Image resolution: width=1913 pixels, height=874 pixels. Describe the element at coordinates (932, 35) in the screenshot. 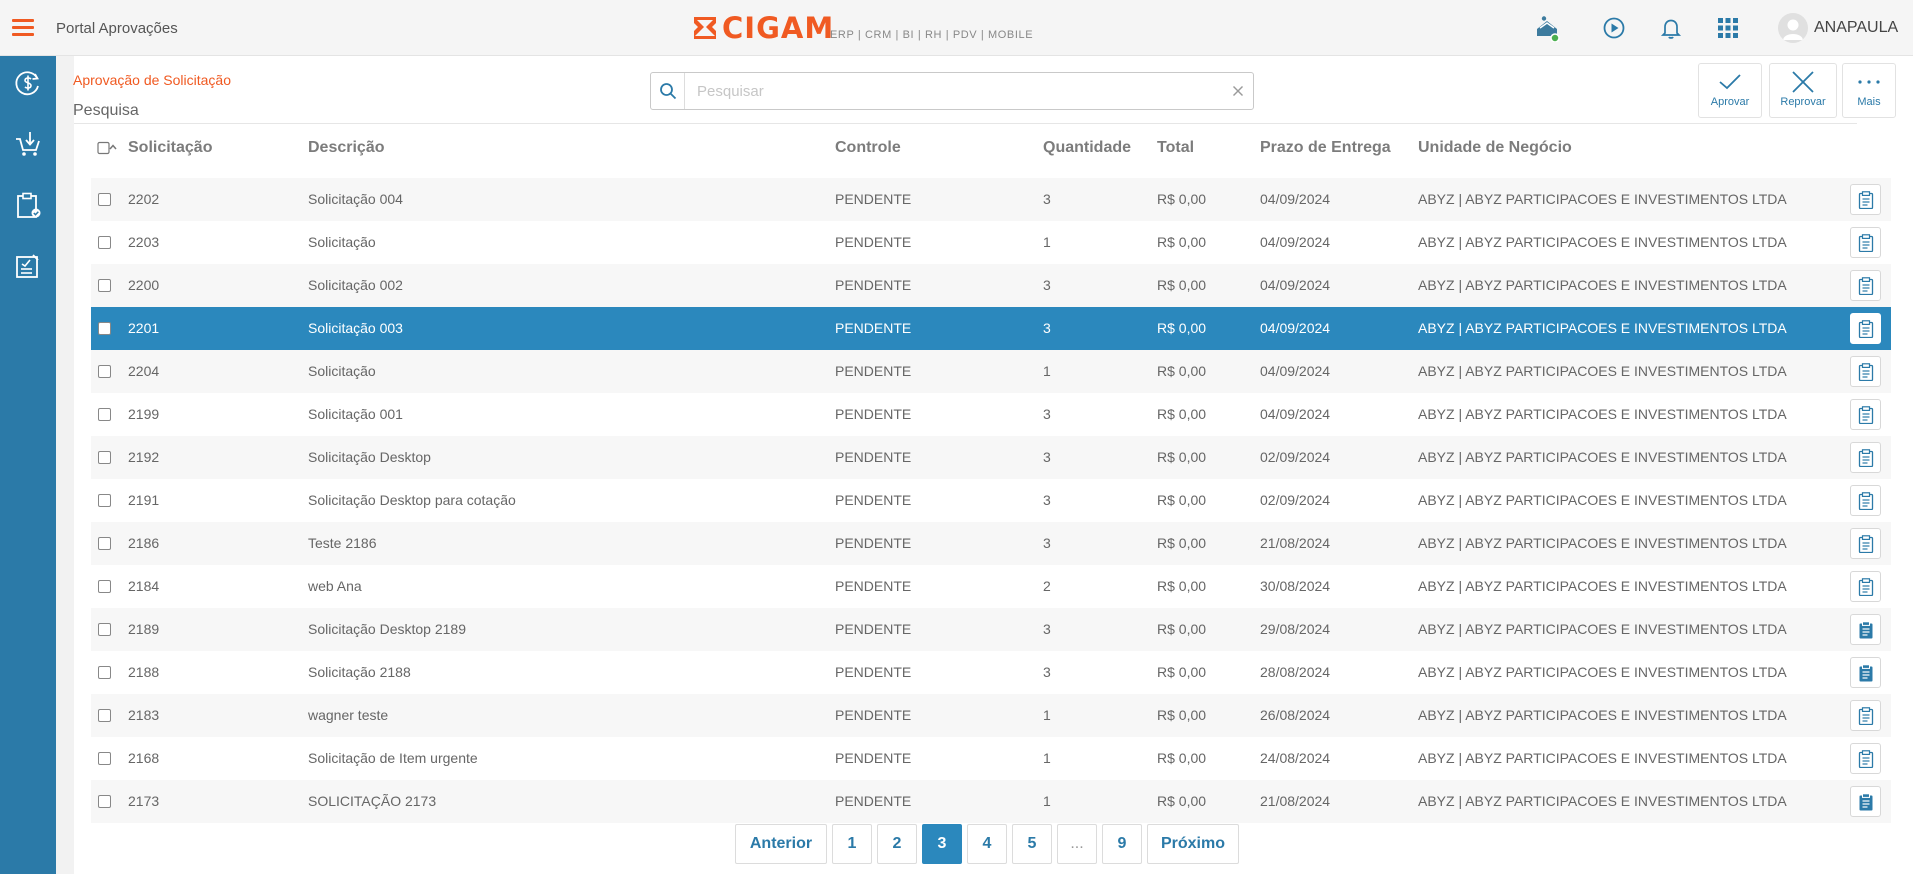

I see `logo-subtitle: ERP | CRM | BI | RH | PDV | MOBILE` at that location.